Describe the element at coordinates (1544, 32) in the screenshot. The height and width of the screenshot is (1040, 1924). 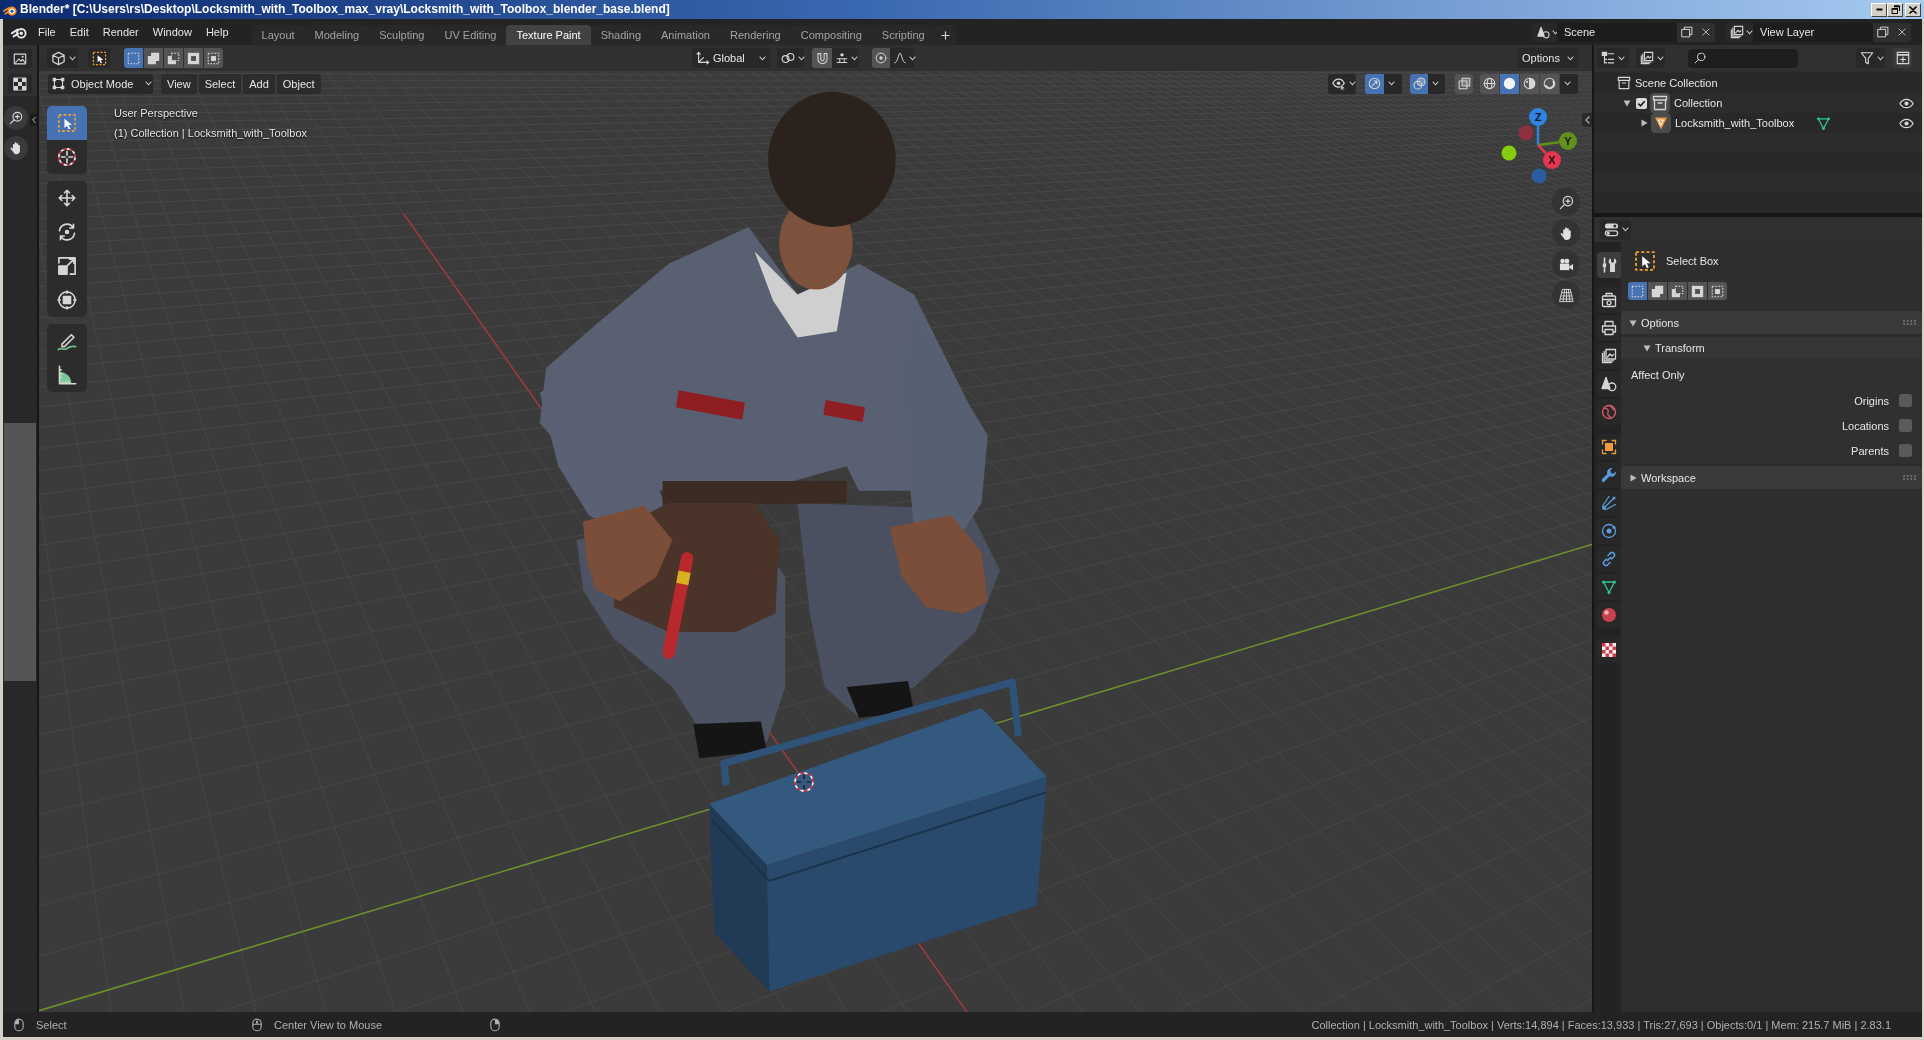
I see `scene-selector` at that location.